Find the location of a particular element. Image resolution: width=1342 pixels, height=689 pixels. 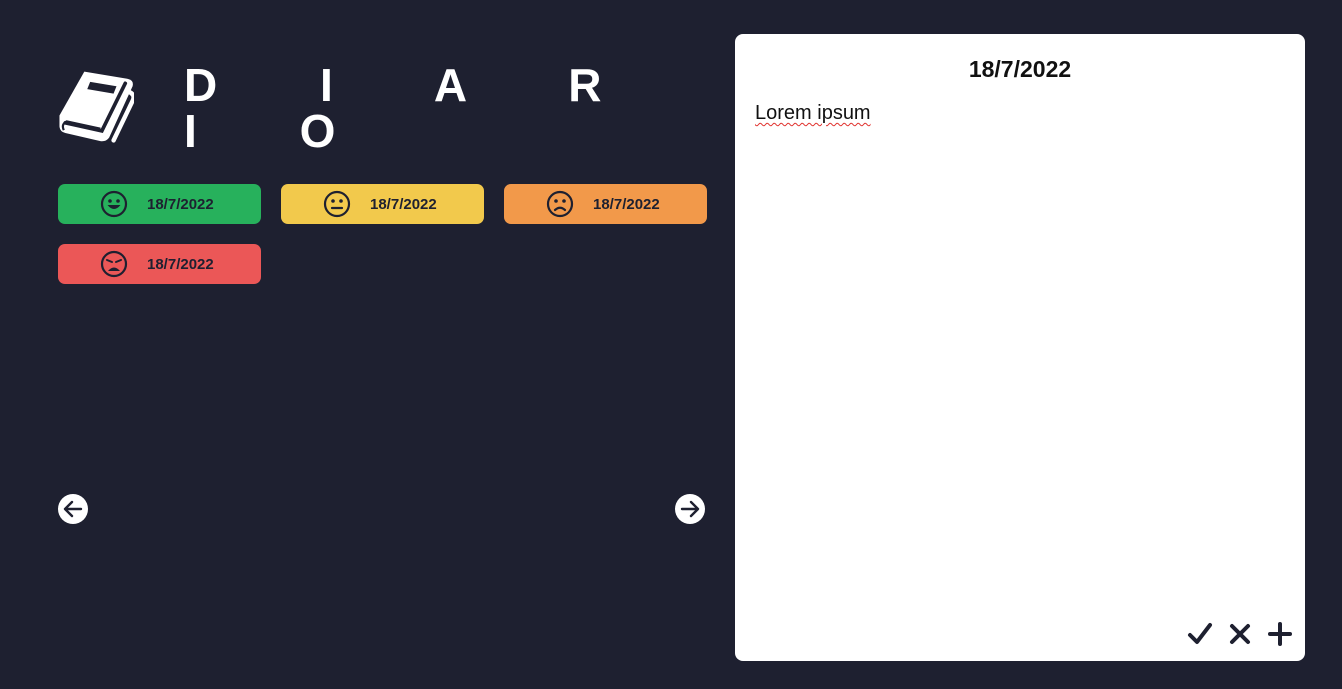

neutral-face-icon is located at coordinates (337, 204).